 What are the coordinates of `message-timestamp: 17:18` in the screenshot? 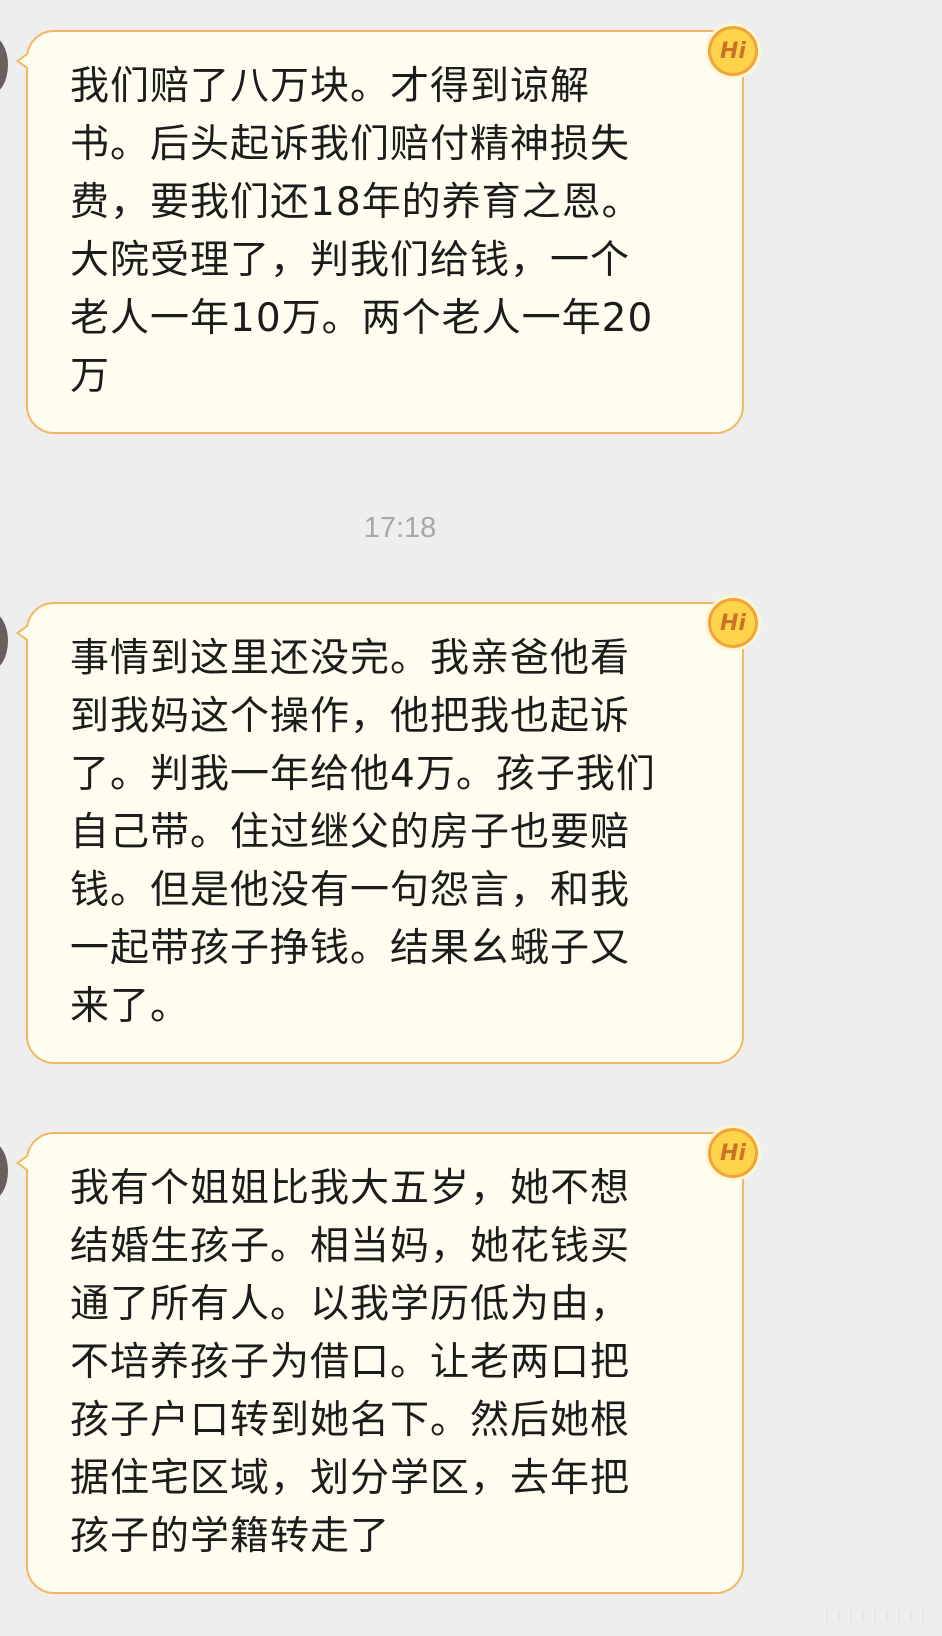 It's located at (400, 528).